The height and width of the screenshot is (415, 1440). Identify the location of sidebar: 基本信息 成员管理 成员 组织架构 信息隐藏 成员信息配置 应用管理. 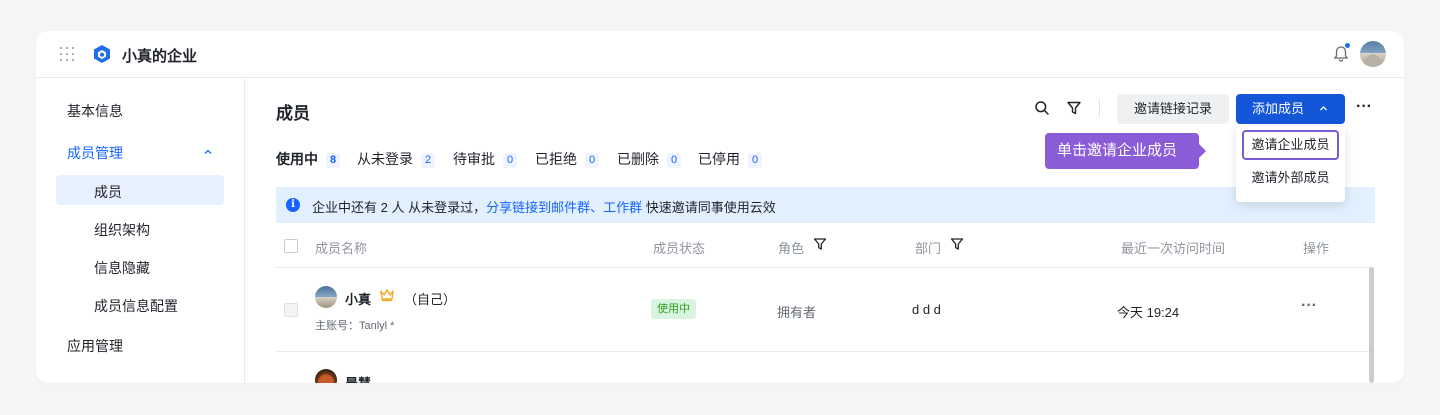
(140, 231).